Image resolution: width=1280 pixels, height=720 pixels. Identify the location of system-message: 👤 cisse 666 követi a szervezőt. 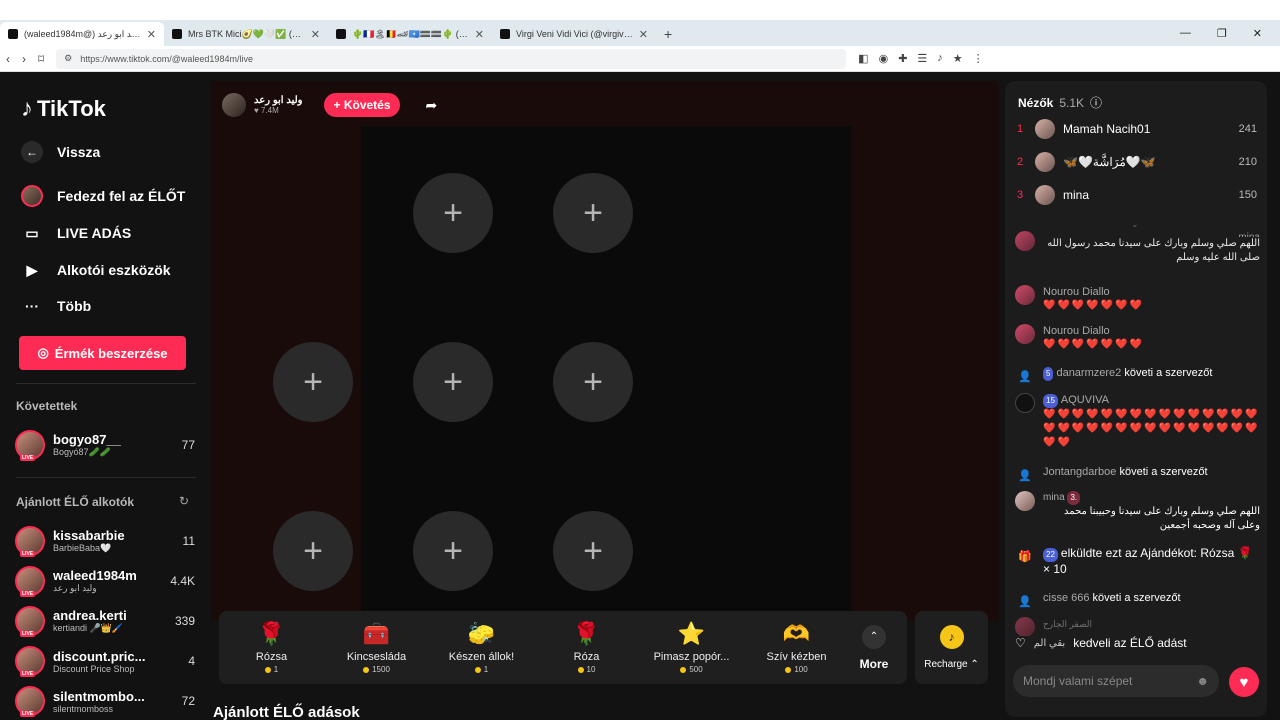
(1137, 601).